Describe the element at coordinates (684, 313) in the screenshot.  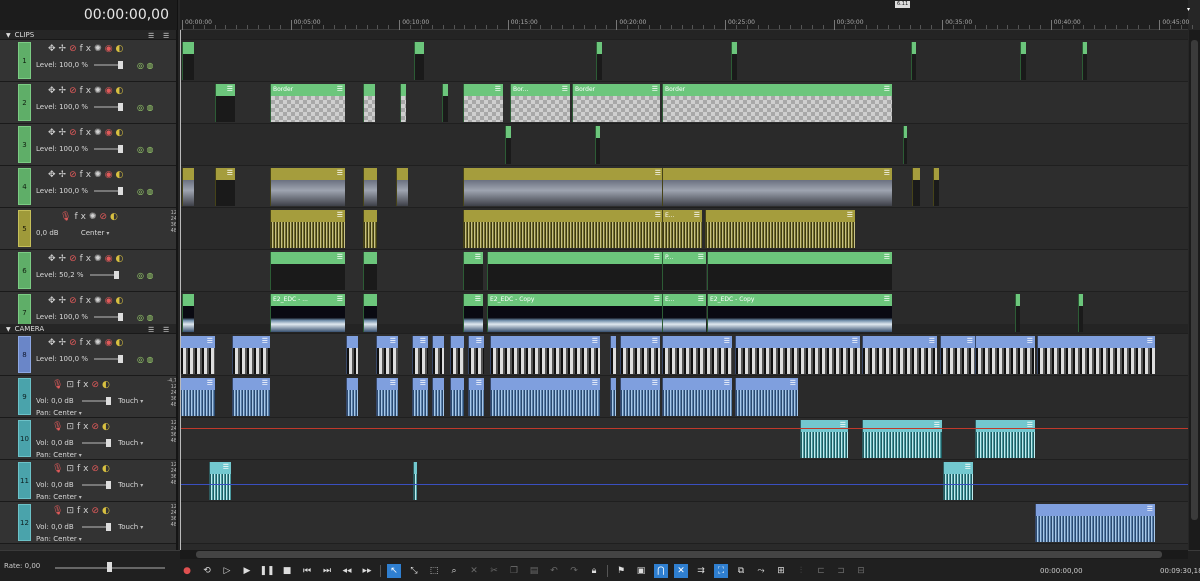
I see `timeline-clip: E... ☰` at that location.